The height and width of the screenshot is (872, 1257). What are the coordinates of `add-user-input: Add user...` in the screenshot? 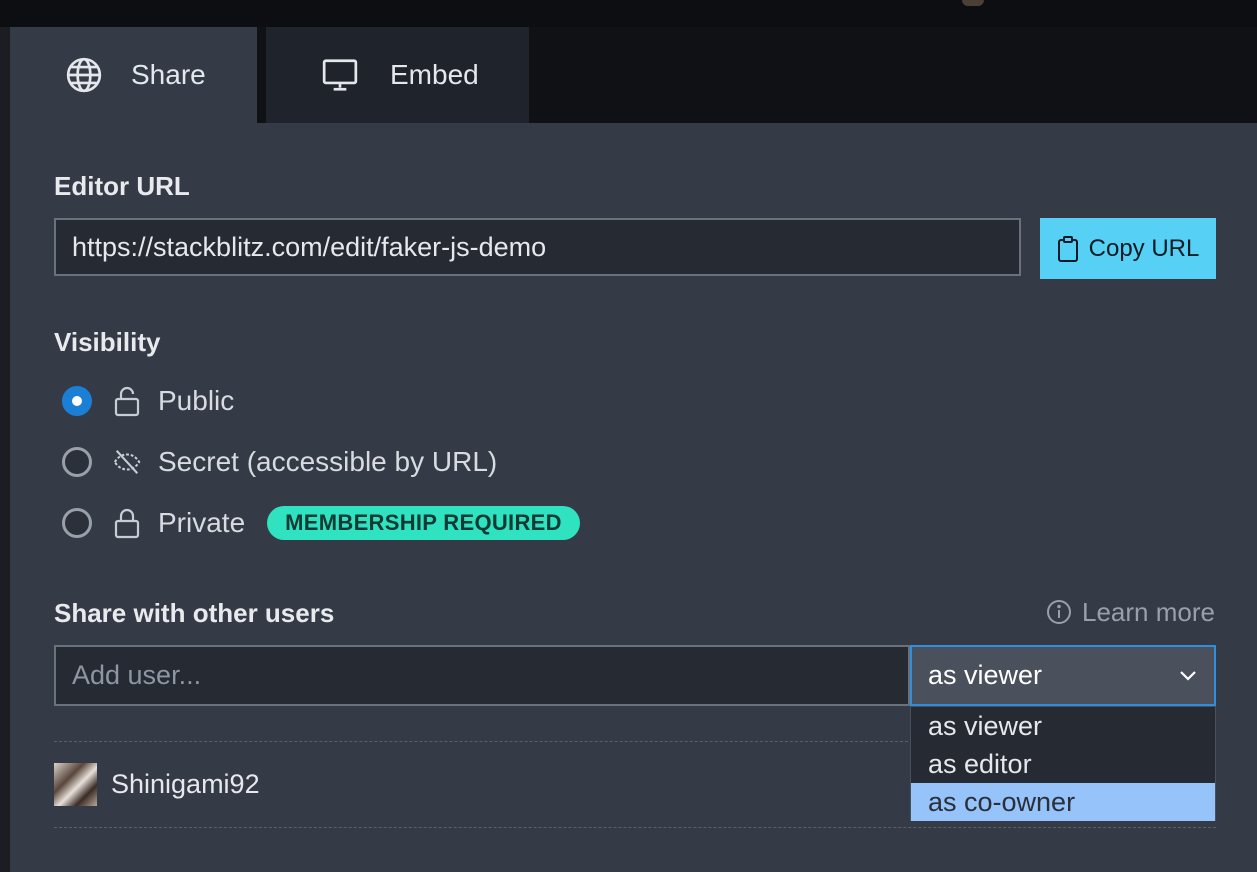 It's located at (482, 675).